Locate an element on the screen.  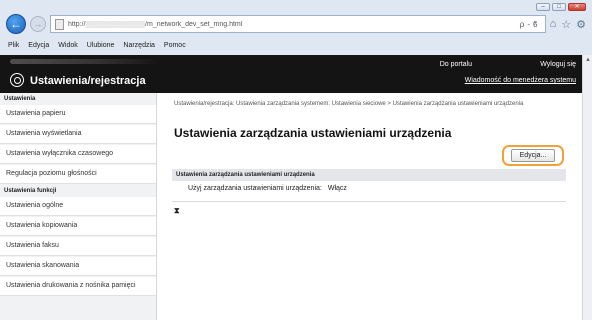
sidebar-item-timer: Ustawienia wyłącznika czasowego is located at coordinates (78, 154).